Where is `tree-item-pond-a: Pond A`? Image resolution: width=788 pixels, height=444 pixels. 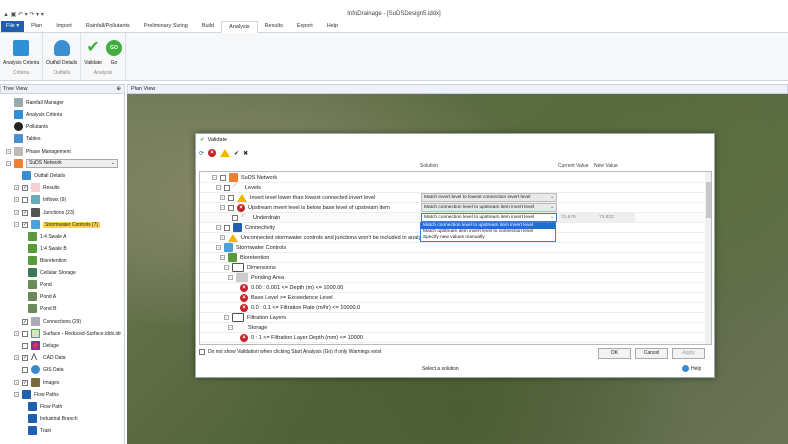 tree-item-pond-a: Pond A is located at coordinates (42, 296).